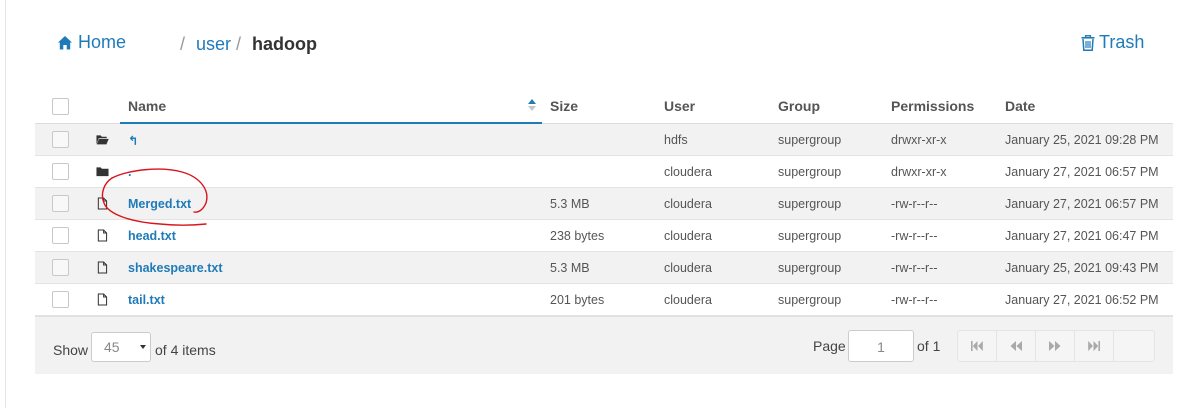 This screenshot has width=1184, height=408. I want to click on file-size: 238 bytes, so click(577, 236).